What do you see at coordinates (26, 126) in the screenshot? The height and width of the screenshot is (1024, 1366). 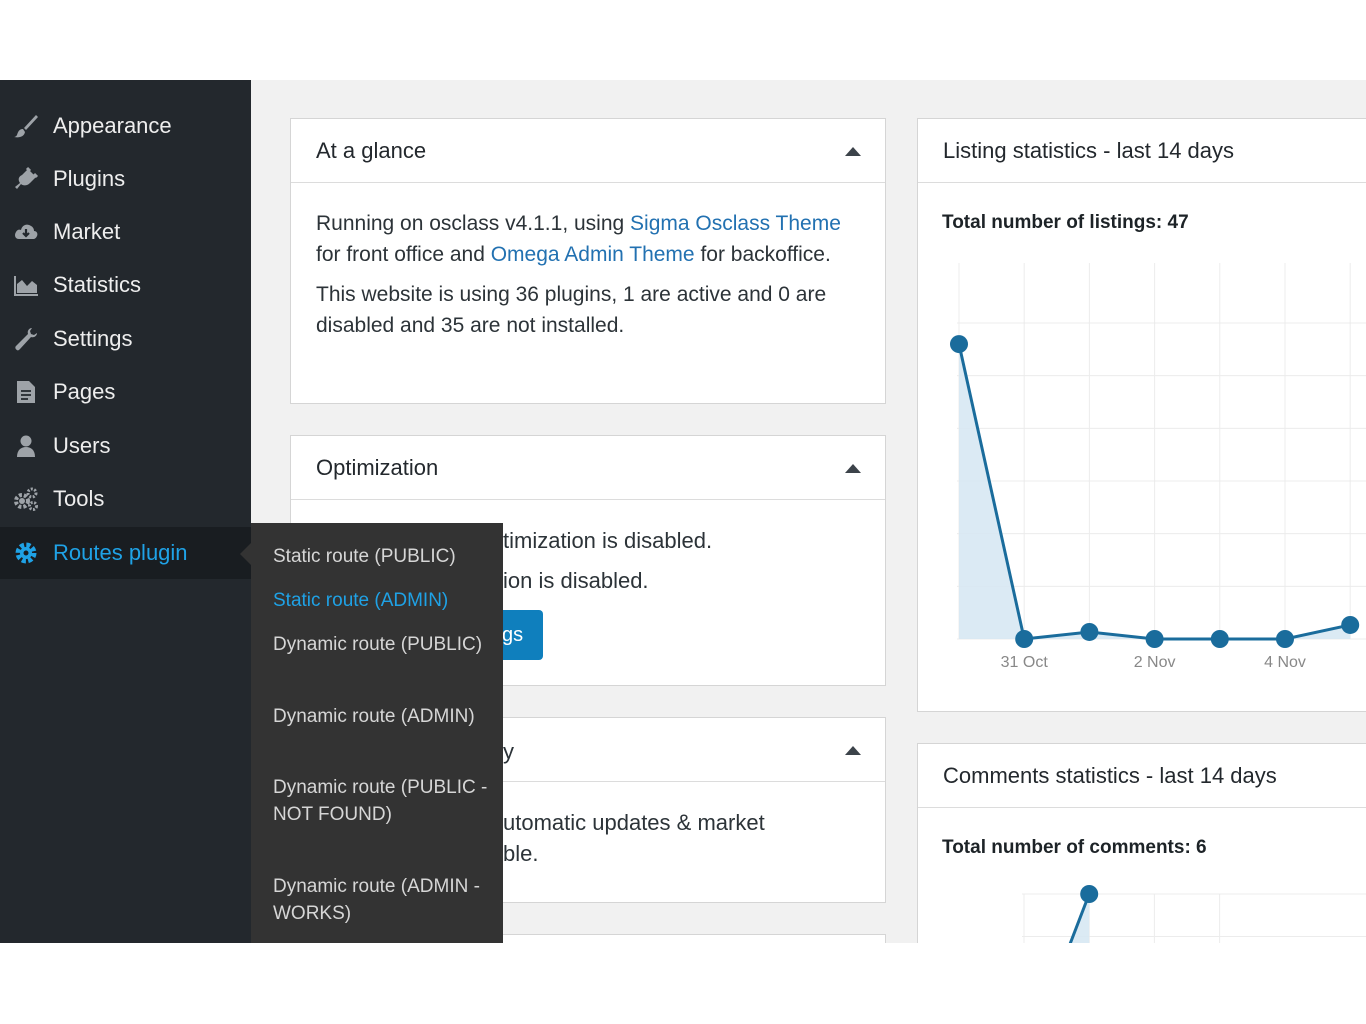 I see `paintbrush-icon` at bounding box center [26, 126].